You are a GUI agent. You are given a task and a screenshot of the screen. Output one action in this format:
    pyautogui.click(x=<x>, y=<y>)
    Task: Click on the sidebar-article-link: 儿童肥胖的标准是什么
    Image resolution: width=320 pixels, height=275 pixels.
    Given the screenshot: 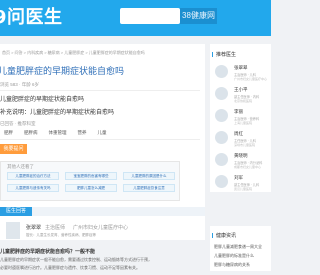 What is the action you would take?
    pyautogui.click(x=234, y=256)
    